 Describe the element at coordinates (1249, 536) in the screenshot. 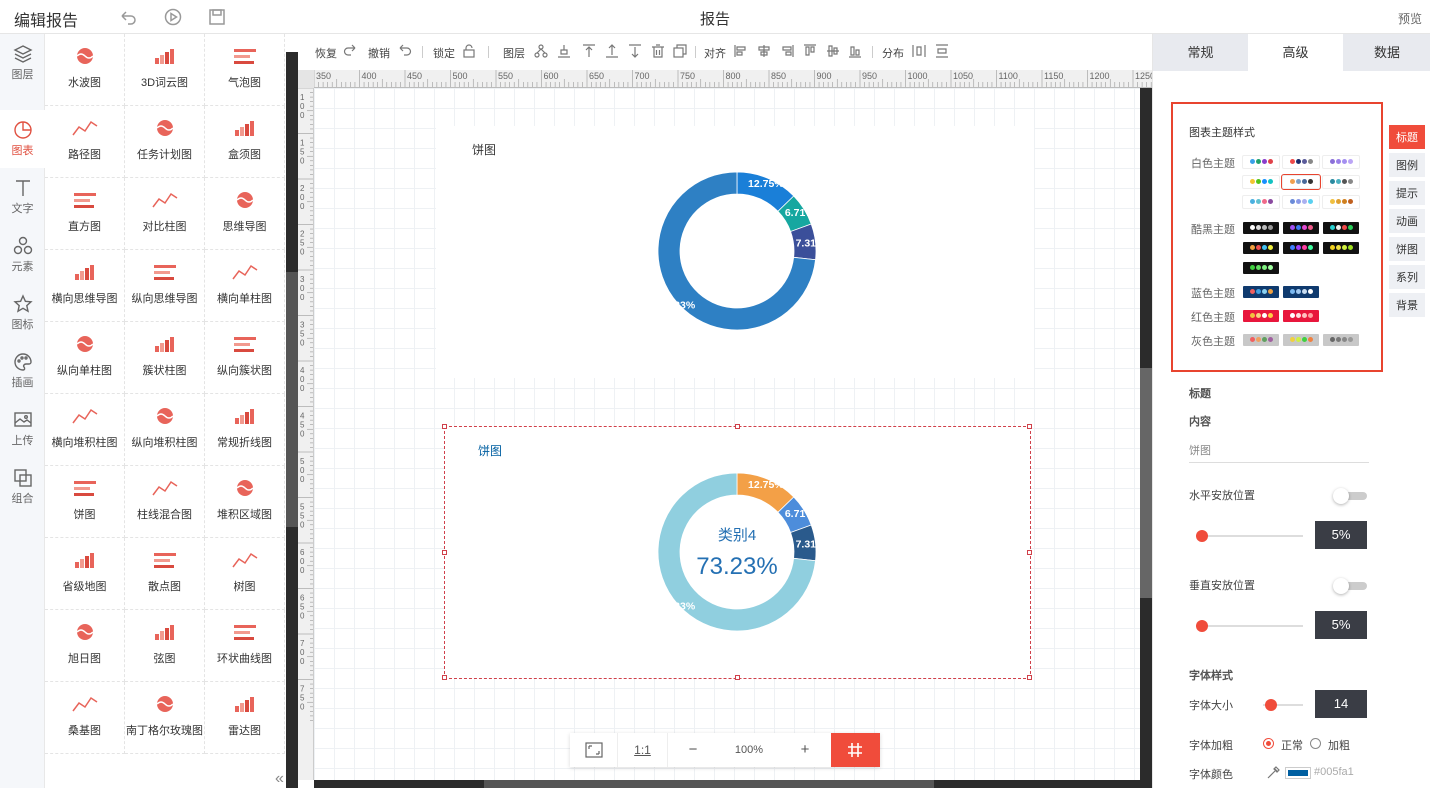

I see `h-pos-slider` at that location.